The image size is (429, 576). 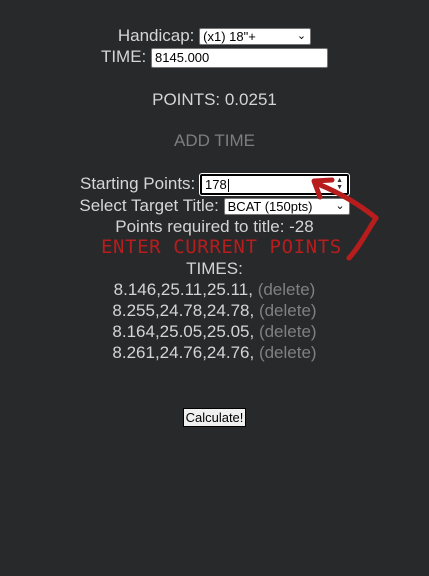 I want to click on list-item: 8.146,25.11,25.11, (delete), so click(x=214, y=290).